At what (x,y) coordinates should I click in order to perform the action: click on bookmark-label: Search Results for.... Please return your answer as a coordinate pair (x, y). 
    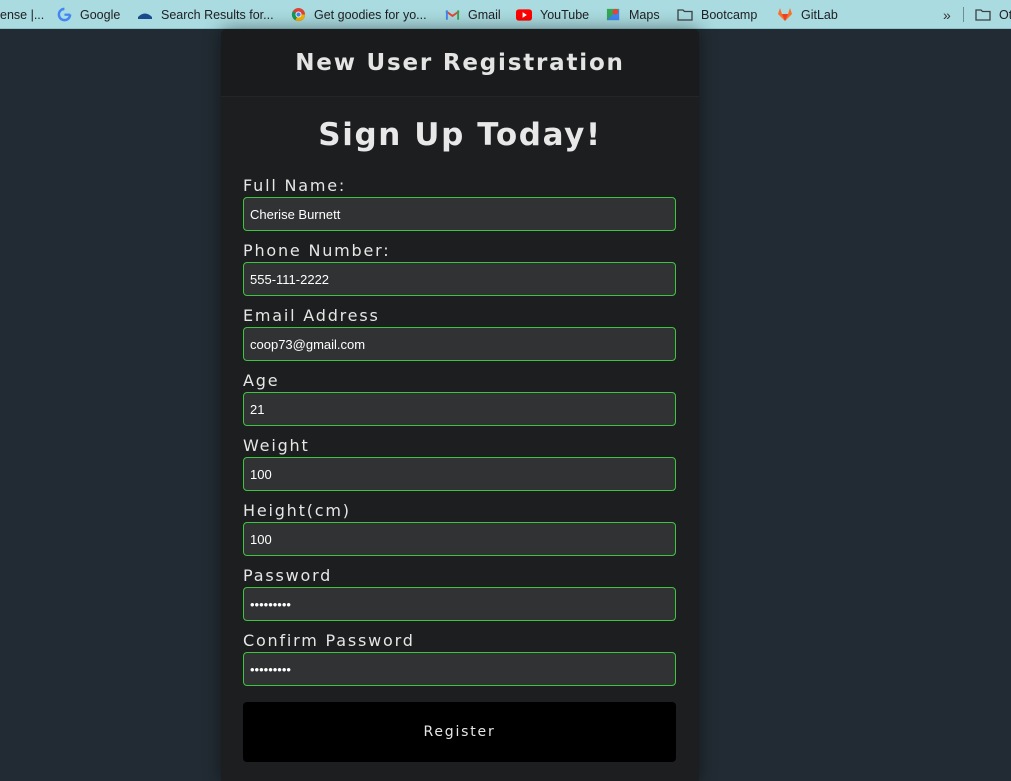
    Looking at the image, I should click on (217, 14).